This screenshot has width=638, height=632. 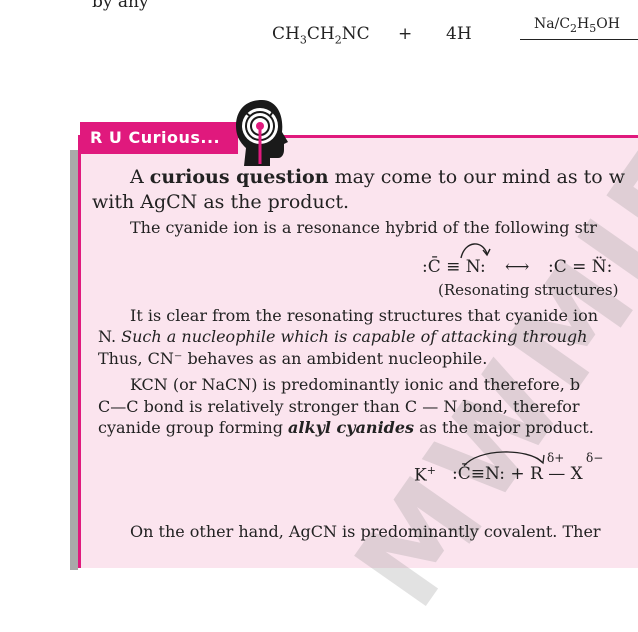 What do you see at coordinates (528, 290) in the screenshot?
I see `resonance-caption: (Resonating structures)` at bounding box center [528, 290].